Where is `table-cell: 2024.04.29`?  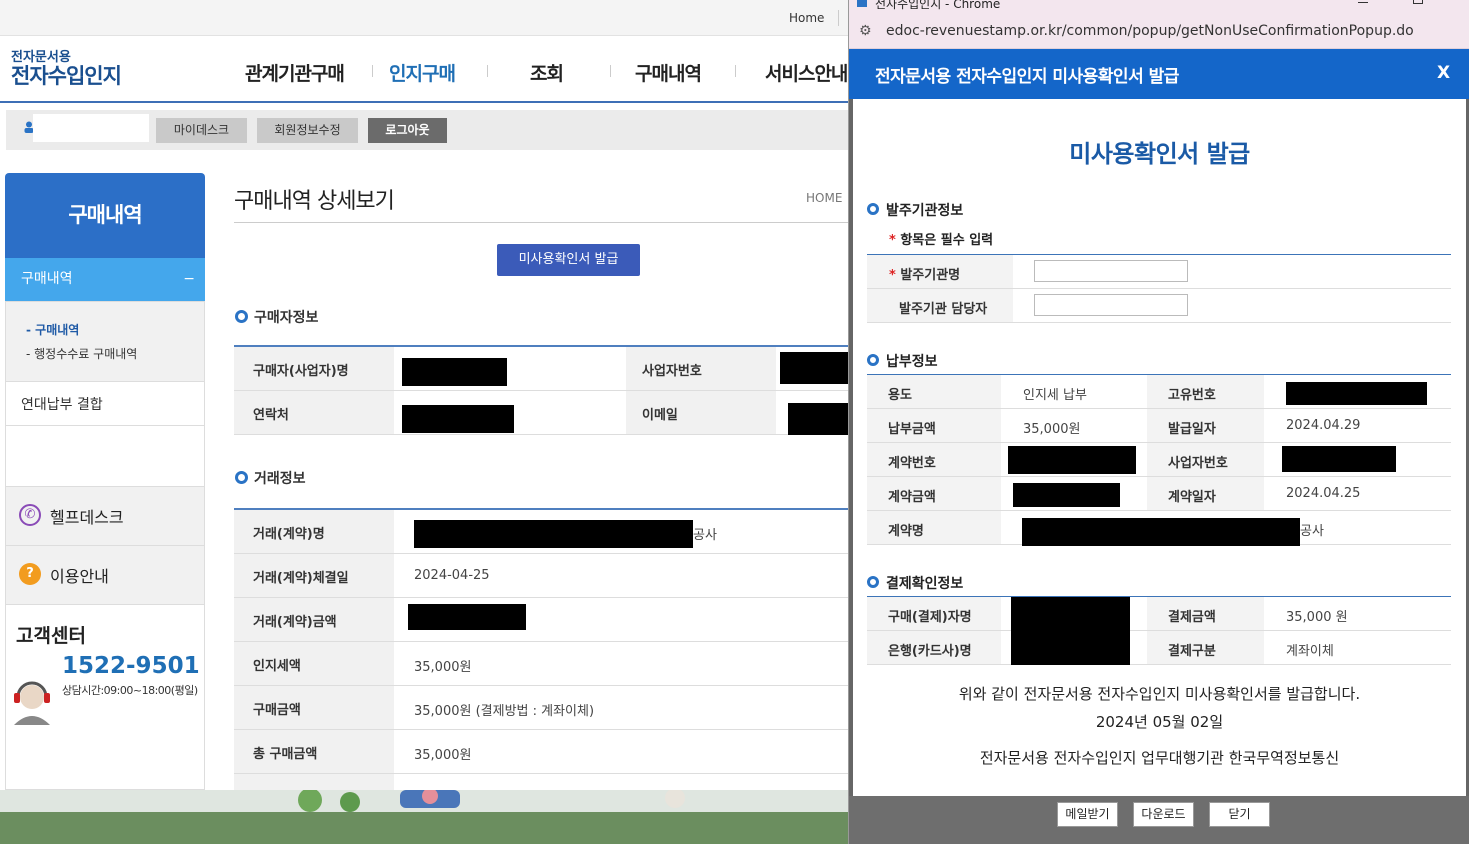 table-cell: 2024.04.29 is located at coordinates (1323, 425).